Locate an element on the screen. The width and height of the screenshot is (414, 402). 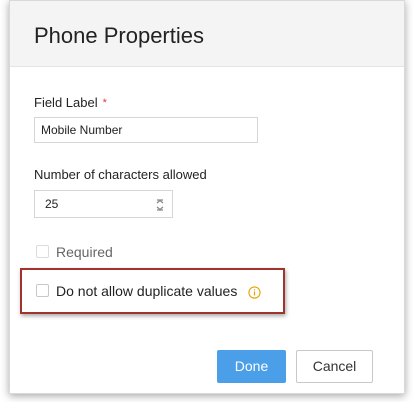
no-duplicates-label: Do not allow duplicate values is located at coordinates (146, 291).